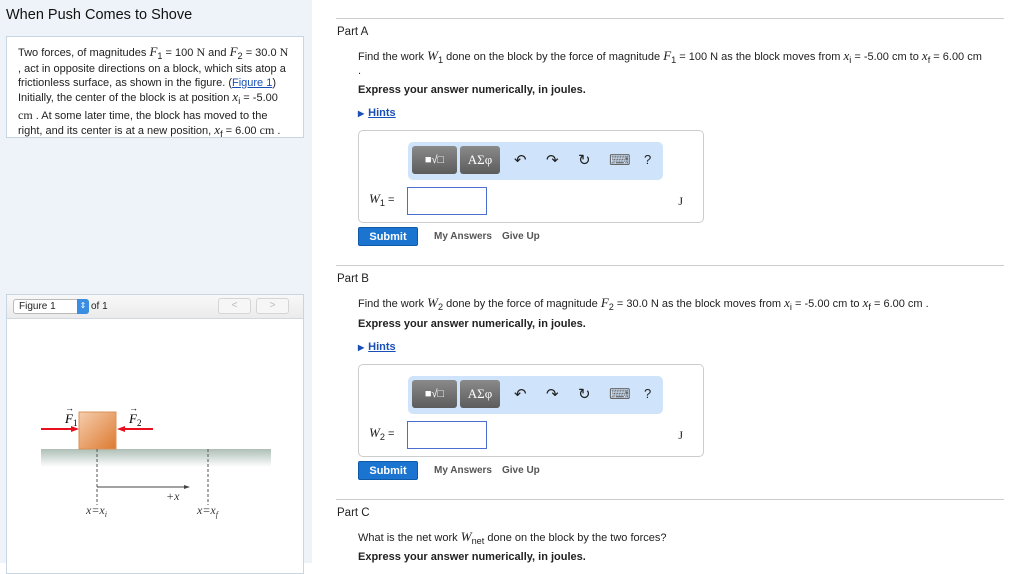  Describe the element at coordinates (277, 130) in the screenshot. I see `intro-text: .` at that location.